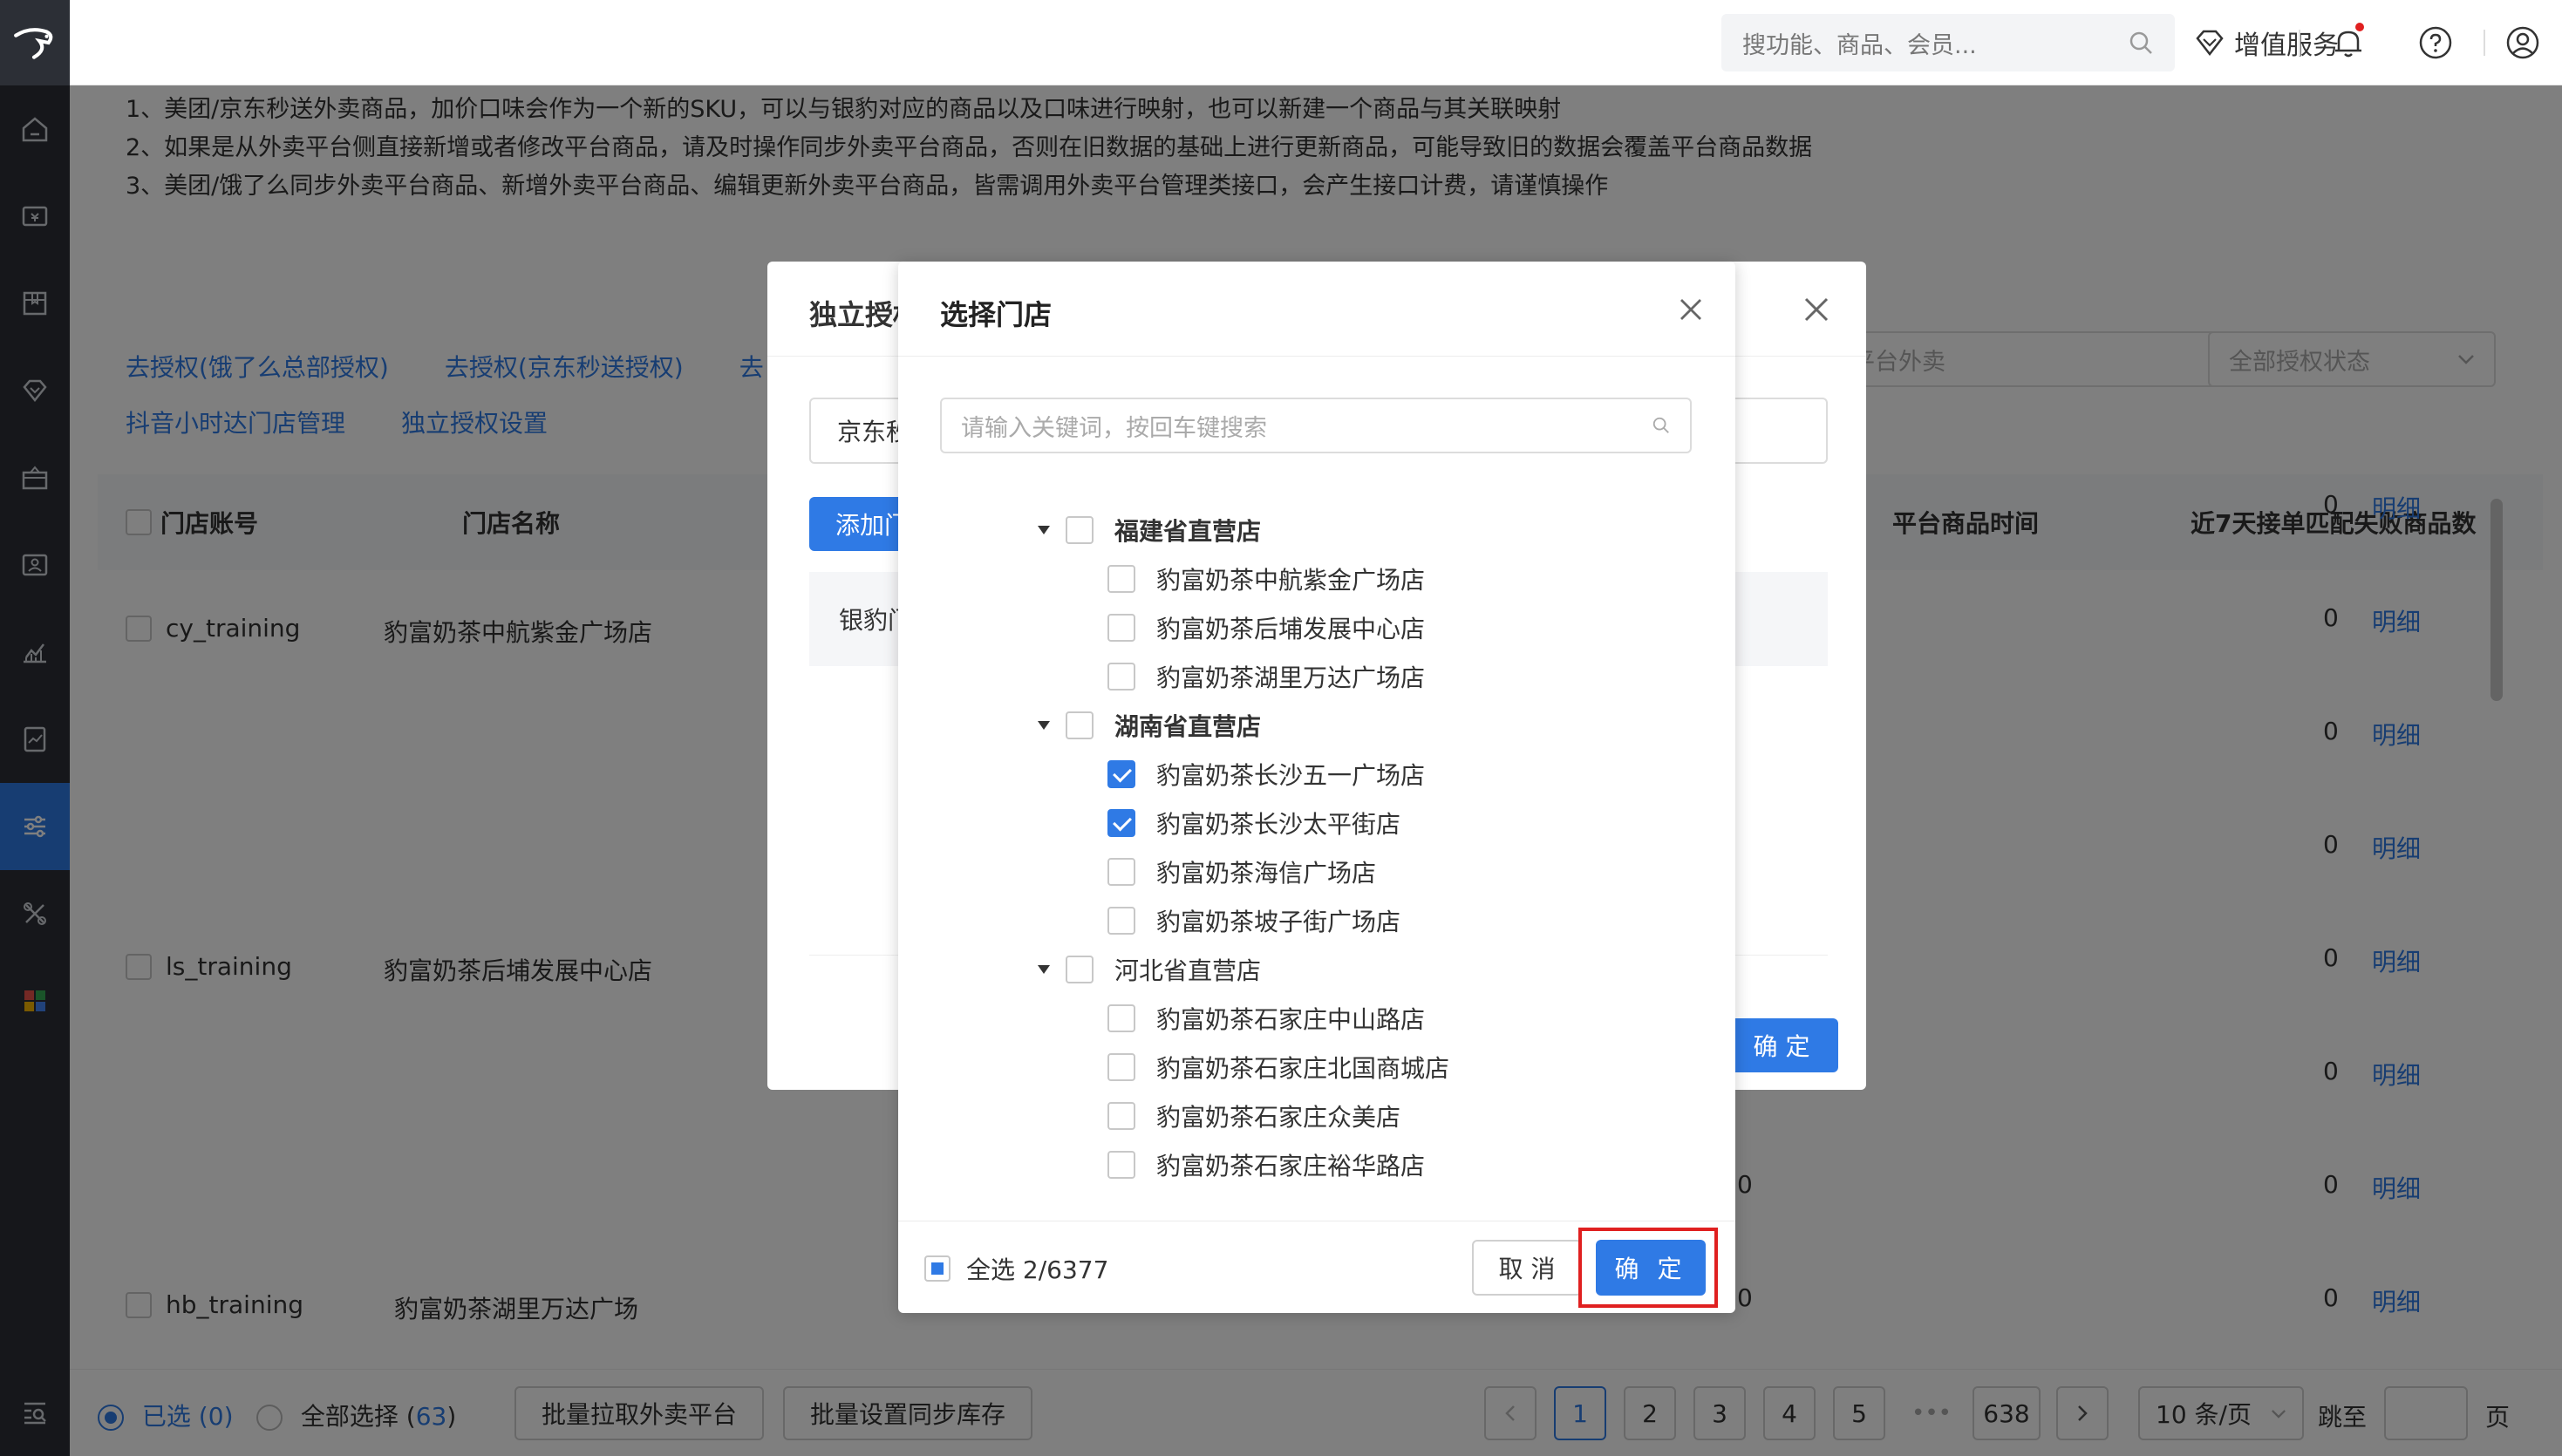 The image size is (2562, 1456). I want to click on tree-store-item: 豹富奶茶海信广场店, so click(1241, 871).